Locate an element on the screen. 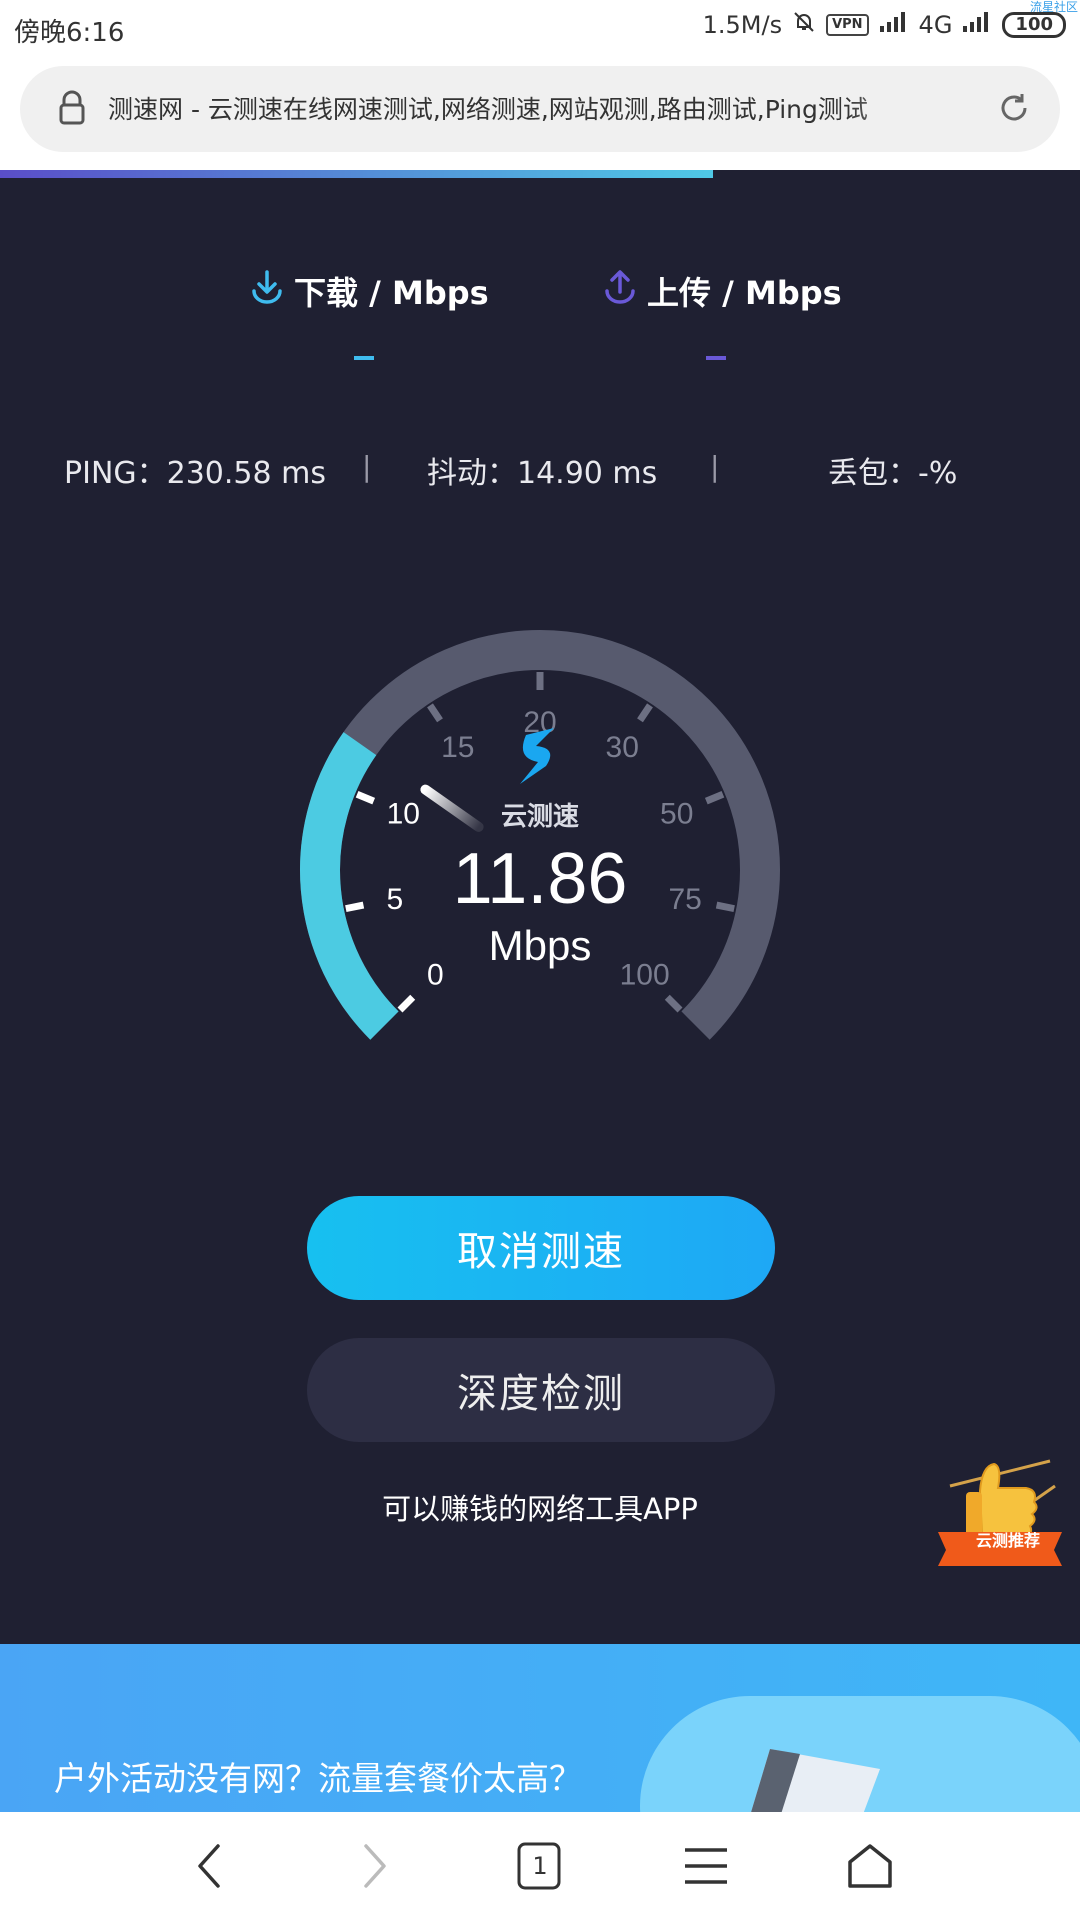 This screenshot has height=1920, width=1080. brand-name: 云测速 is located at coordinates (539, 817).